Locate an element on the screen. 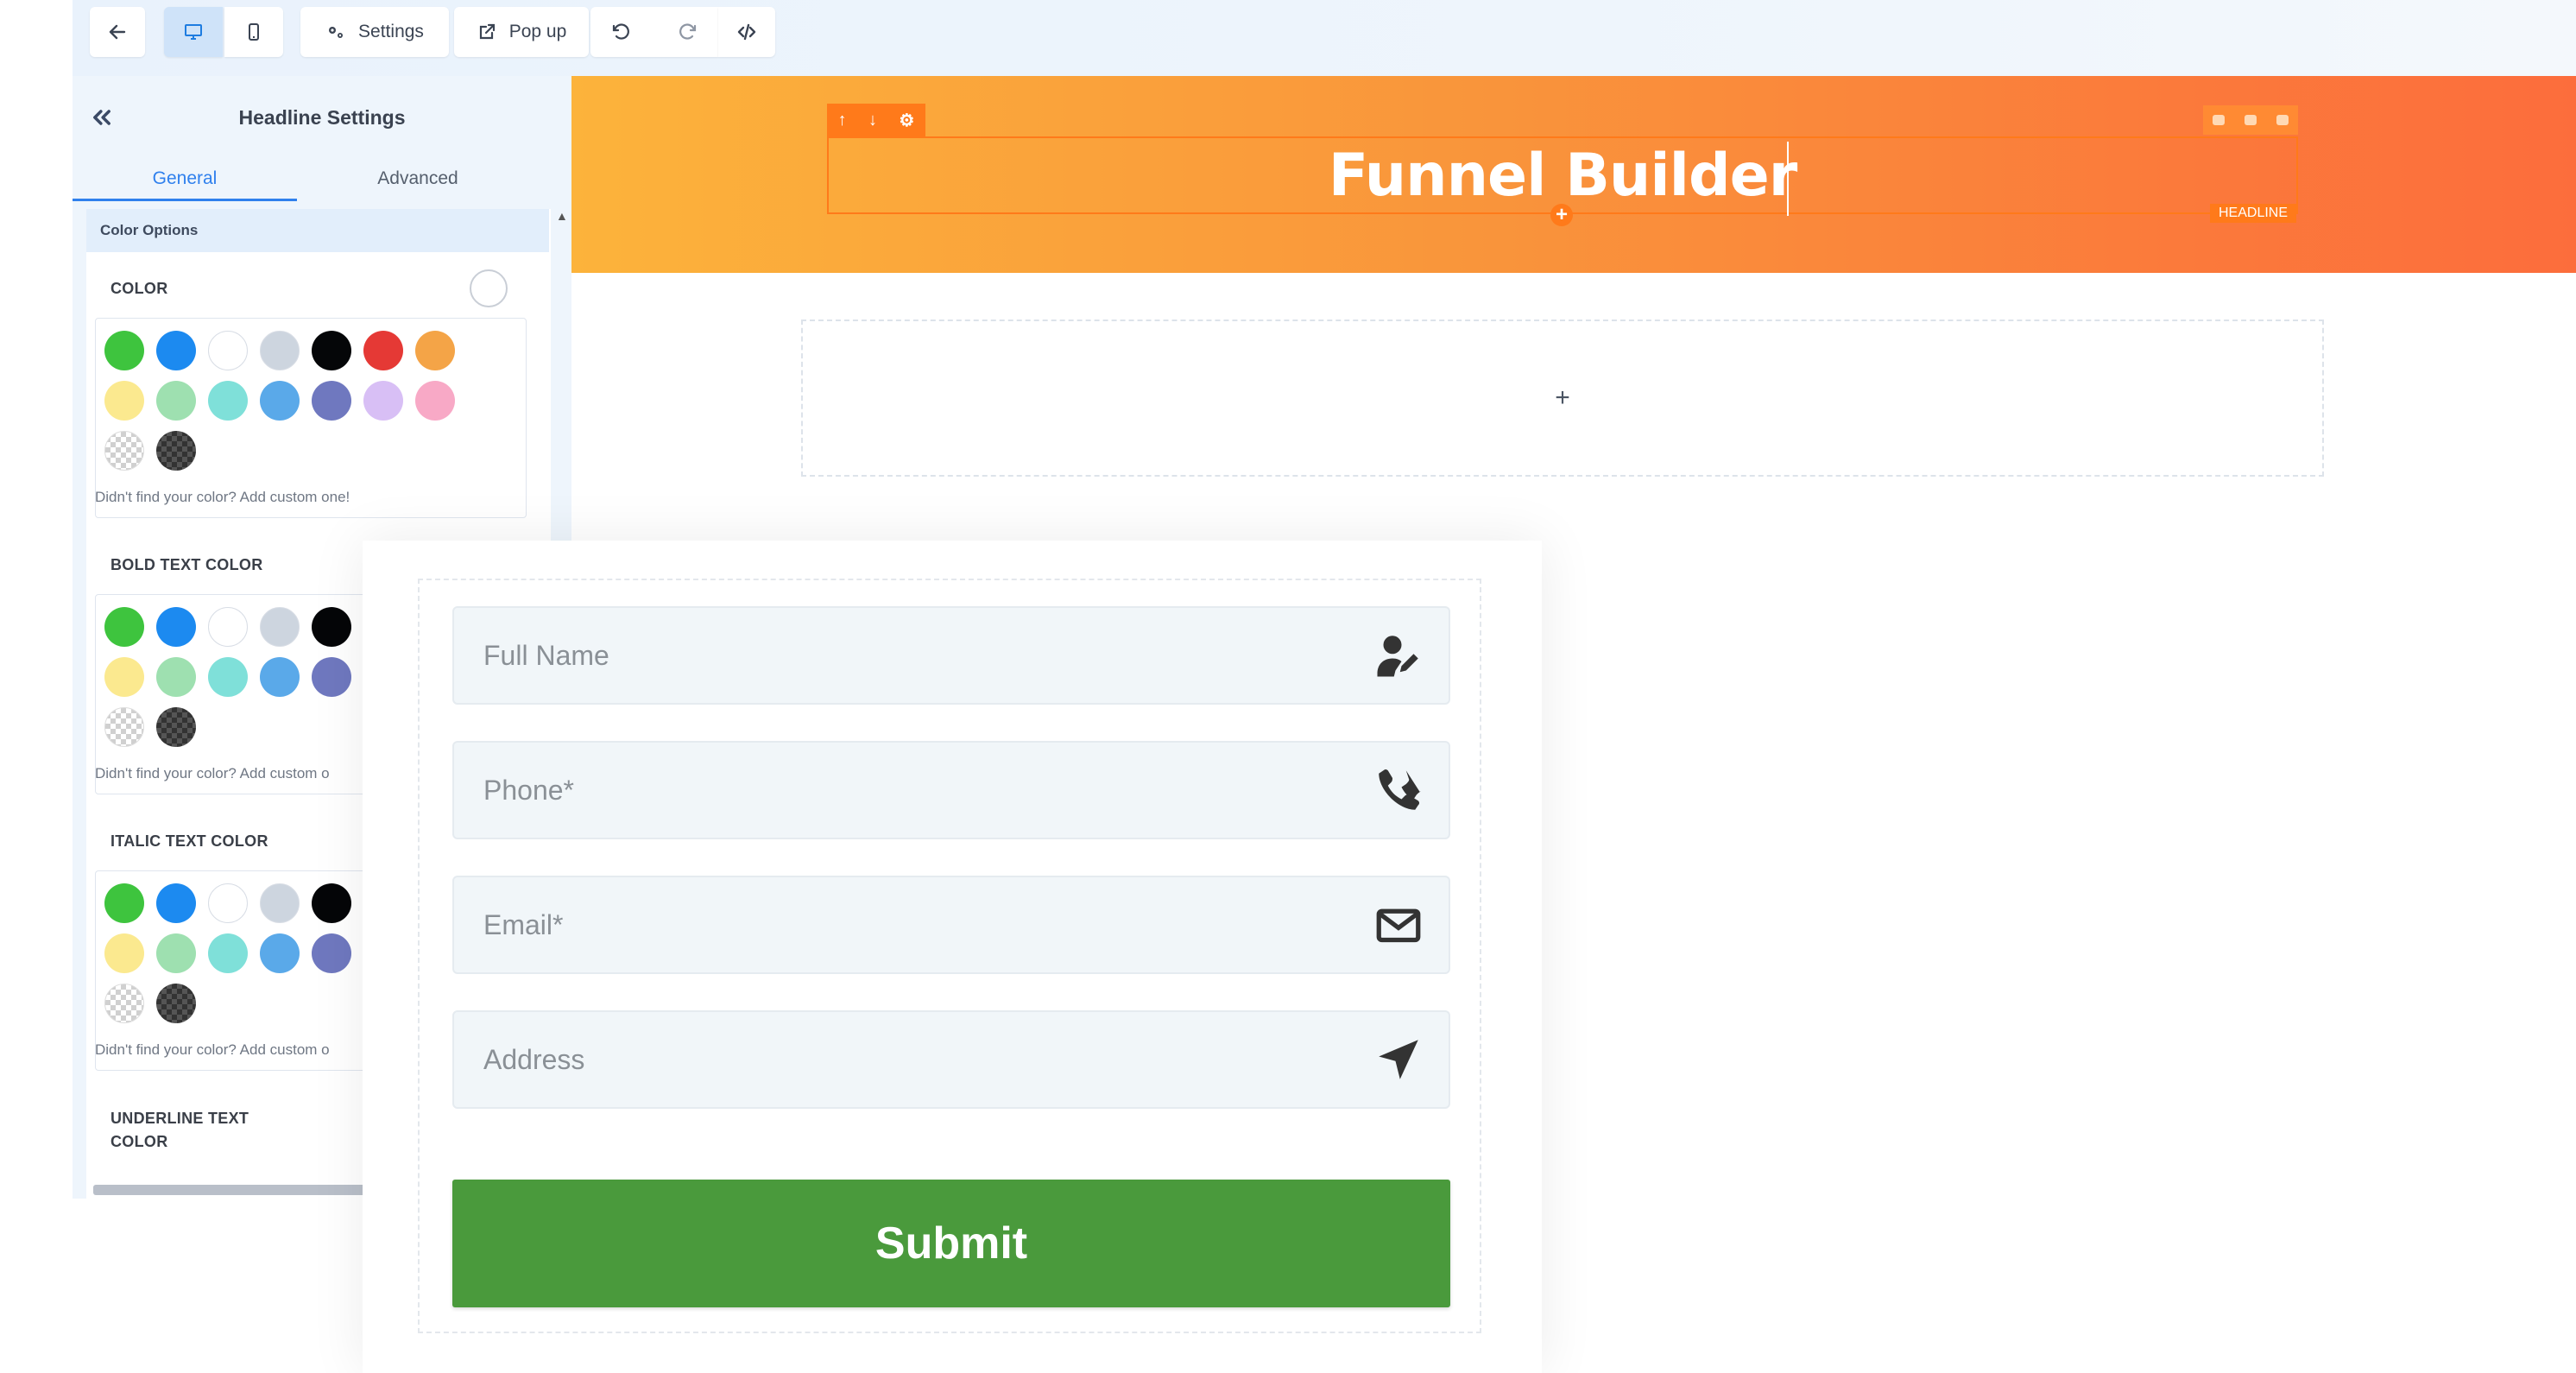 Image resolution: width=2576 pixels, height=1373 pixels. code-view-button is located at coordinates (746, 32).